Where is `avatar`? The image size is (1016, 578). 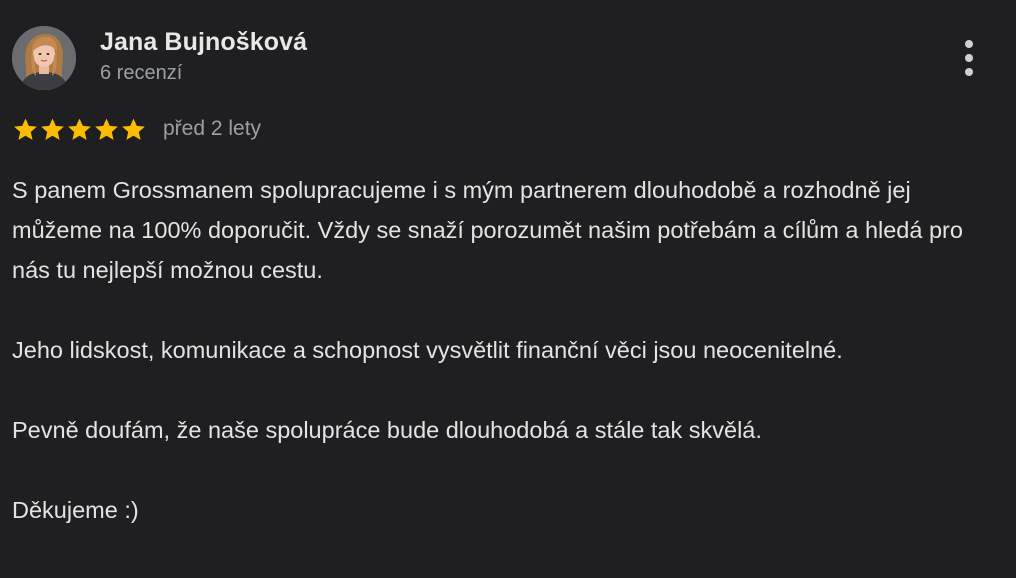 avatar is located at coordinates (44, 58).